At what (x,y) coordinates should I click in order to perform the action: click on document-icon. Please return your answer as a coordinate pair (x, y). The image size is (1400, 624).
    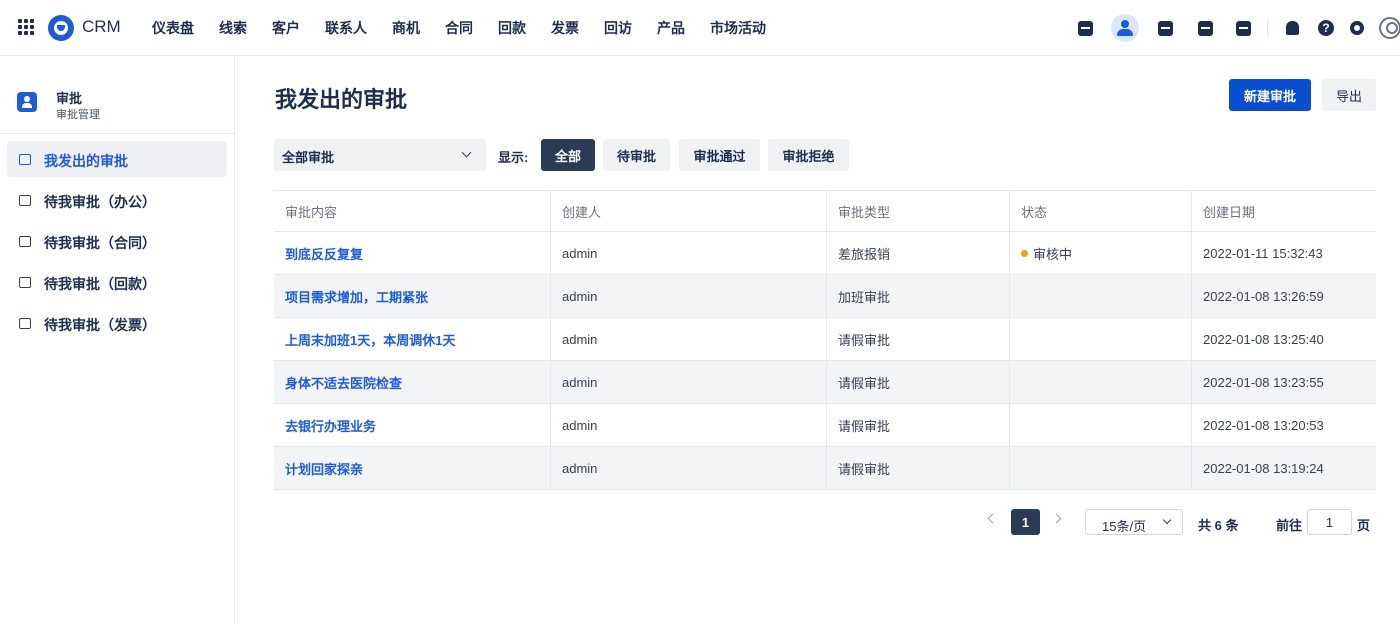
    Looking at the image, I should click on (1165, 28).